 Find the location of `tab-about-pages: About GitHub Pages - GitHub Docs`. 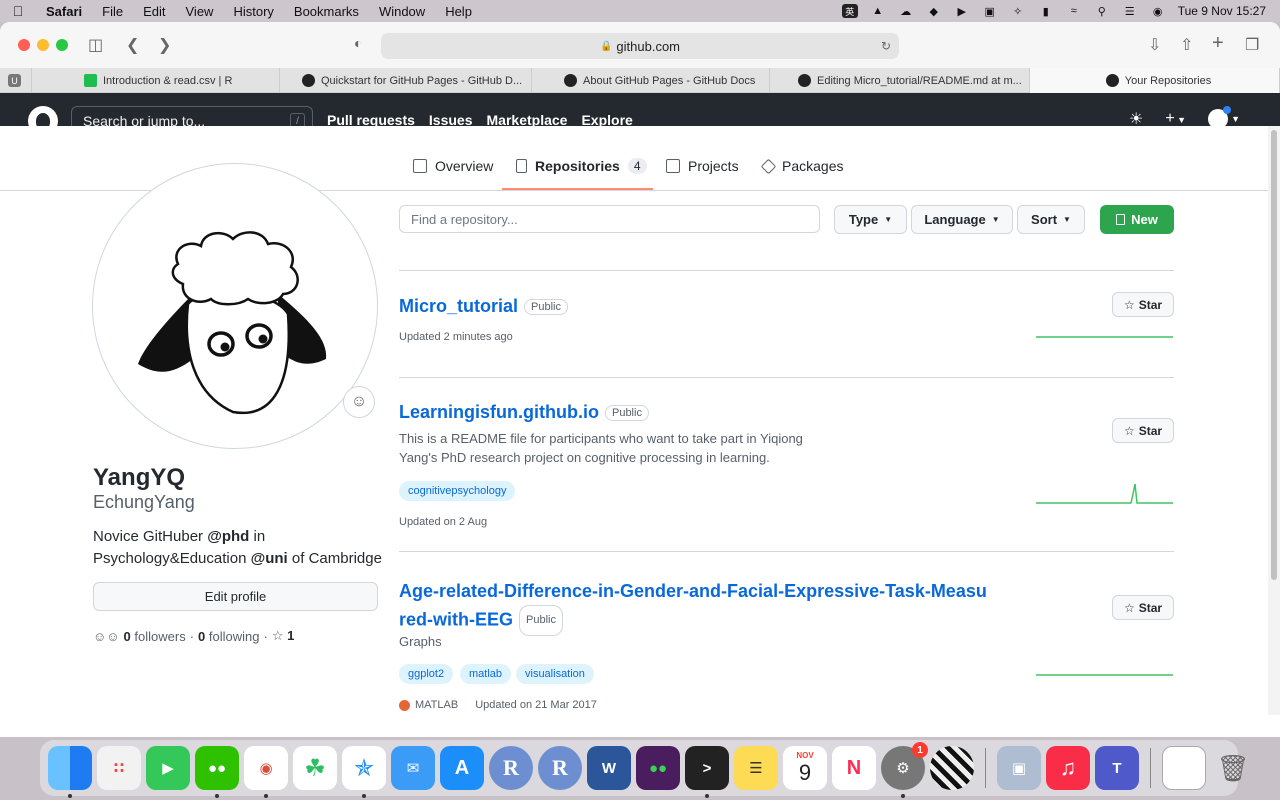

tab-about-pages: About GitHub Pages - GitHub Docs is located at coordinates (651, 80).